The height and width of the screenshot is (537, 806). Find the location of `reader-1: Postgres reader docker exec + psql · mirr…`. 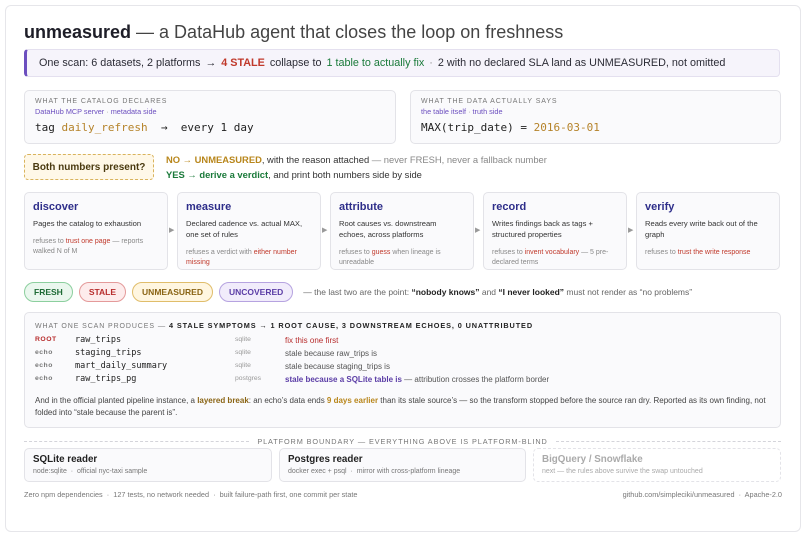

reader-1: Postgres reader docker exec + psql · mirr… is located at coordinates (402, 465).